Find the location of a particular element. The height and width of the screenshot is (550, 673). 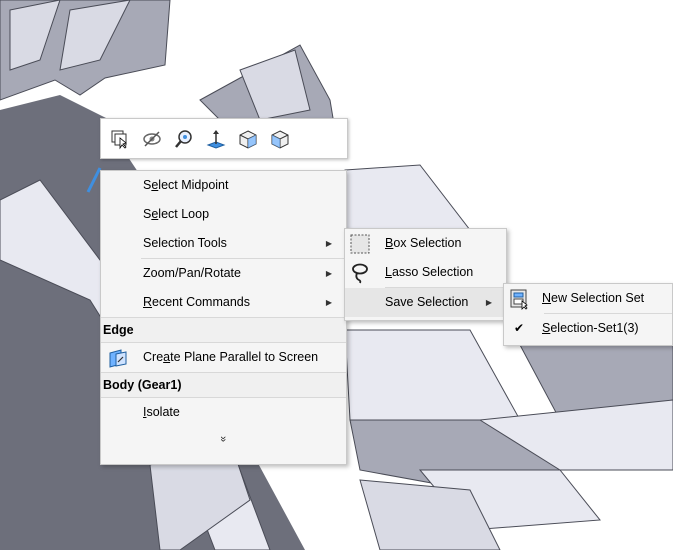

new-selection-set-icon is located at coordinates (519, 299).